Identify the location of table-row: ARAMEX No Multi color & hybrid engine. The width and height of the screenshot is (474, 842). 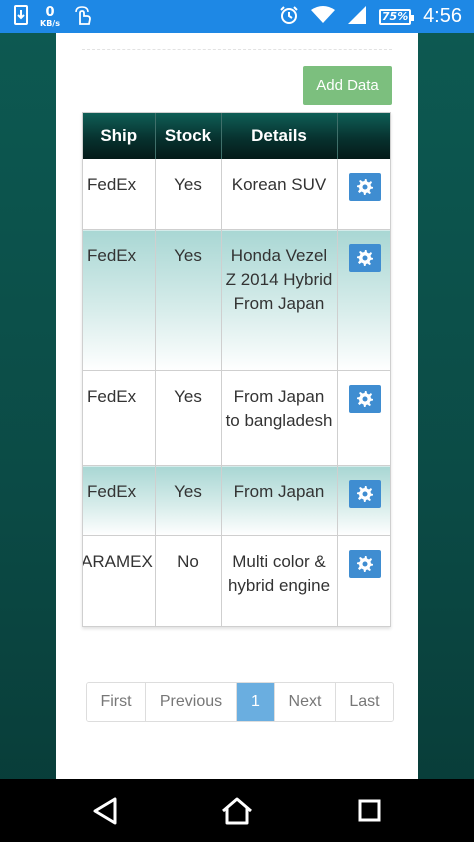
(236, 580).